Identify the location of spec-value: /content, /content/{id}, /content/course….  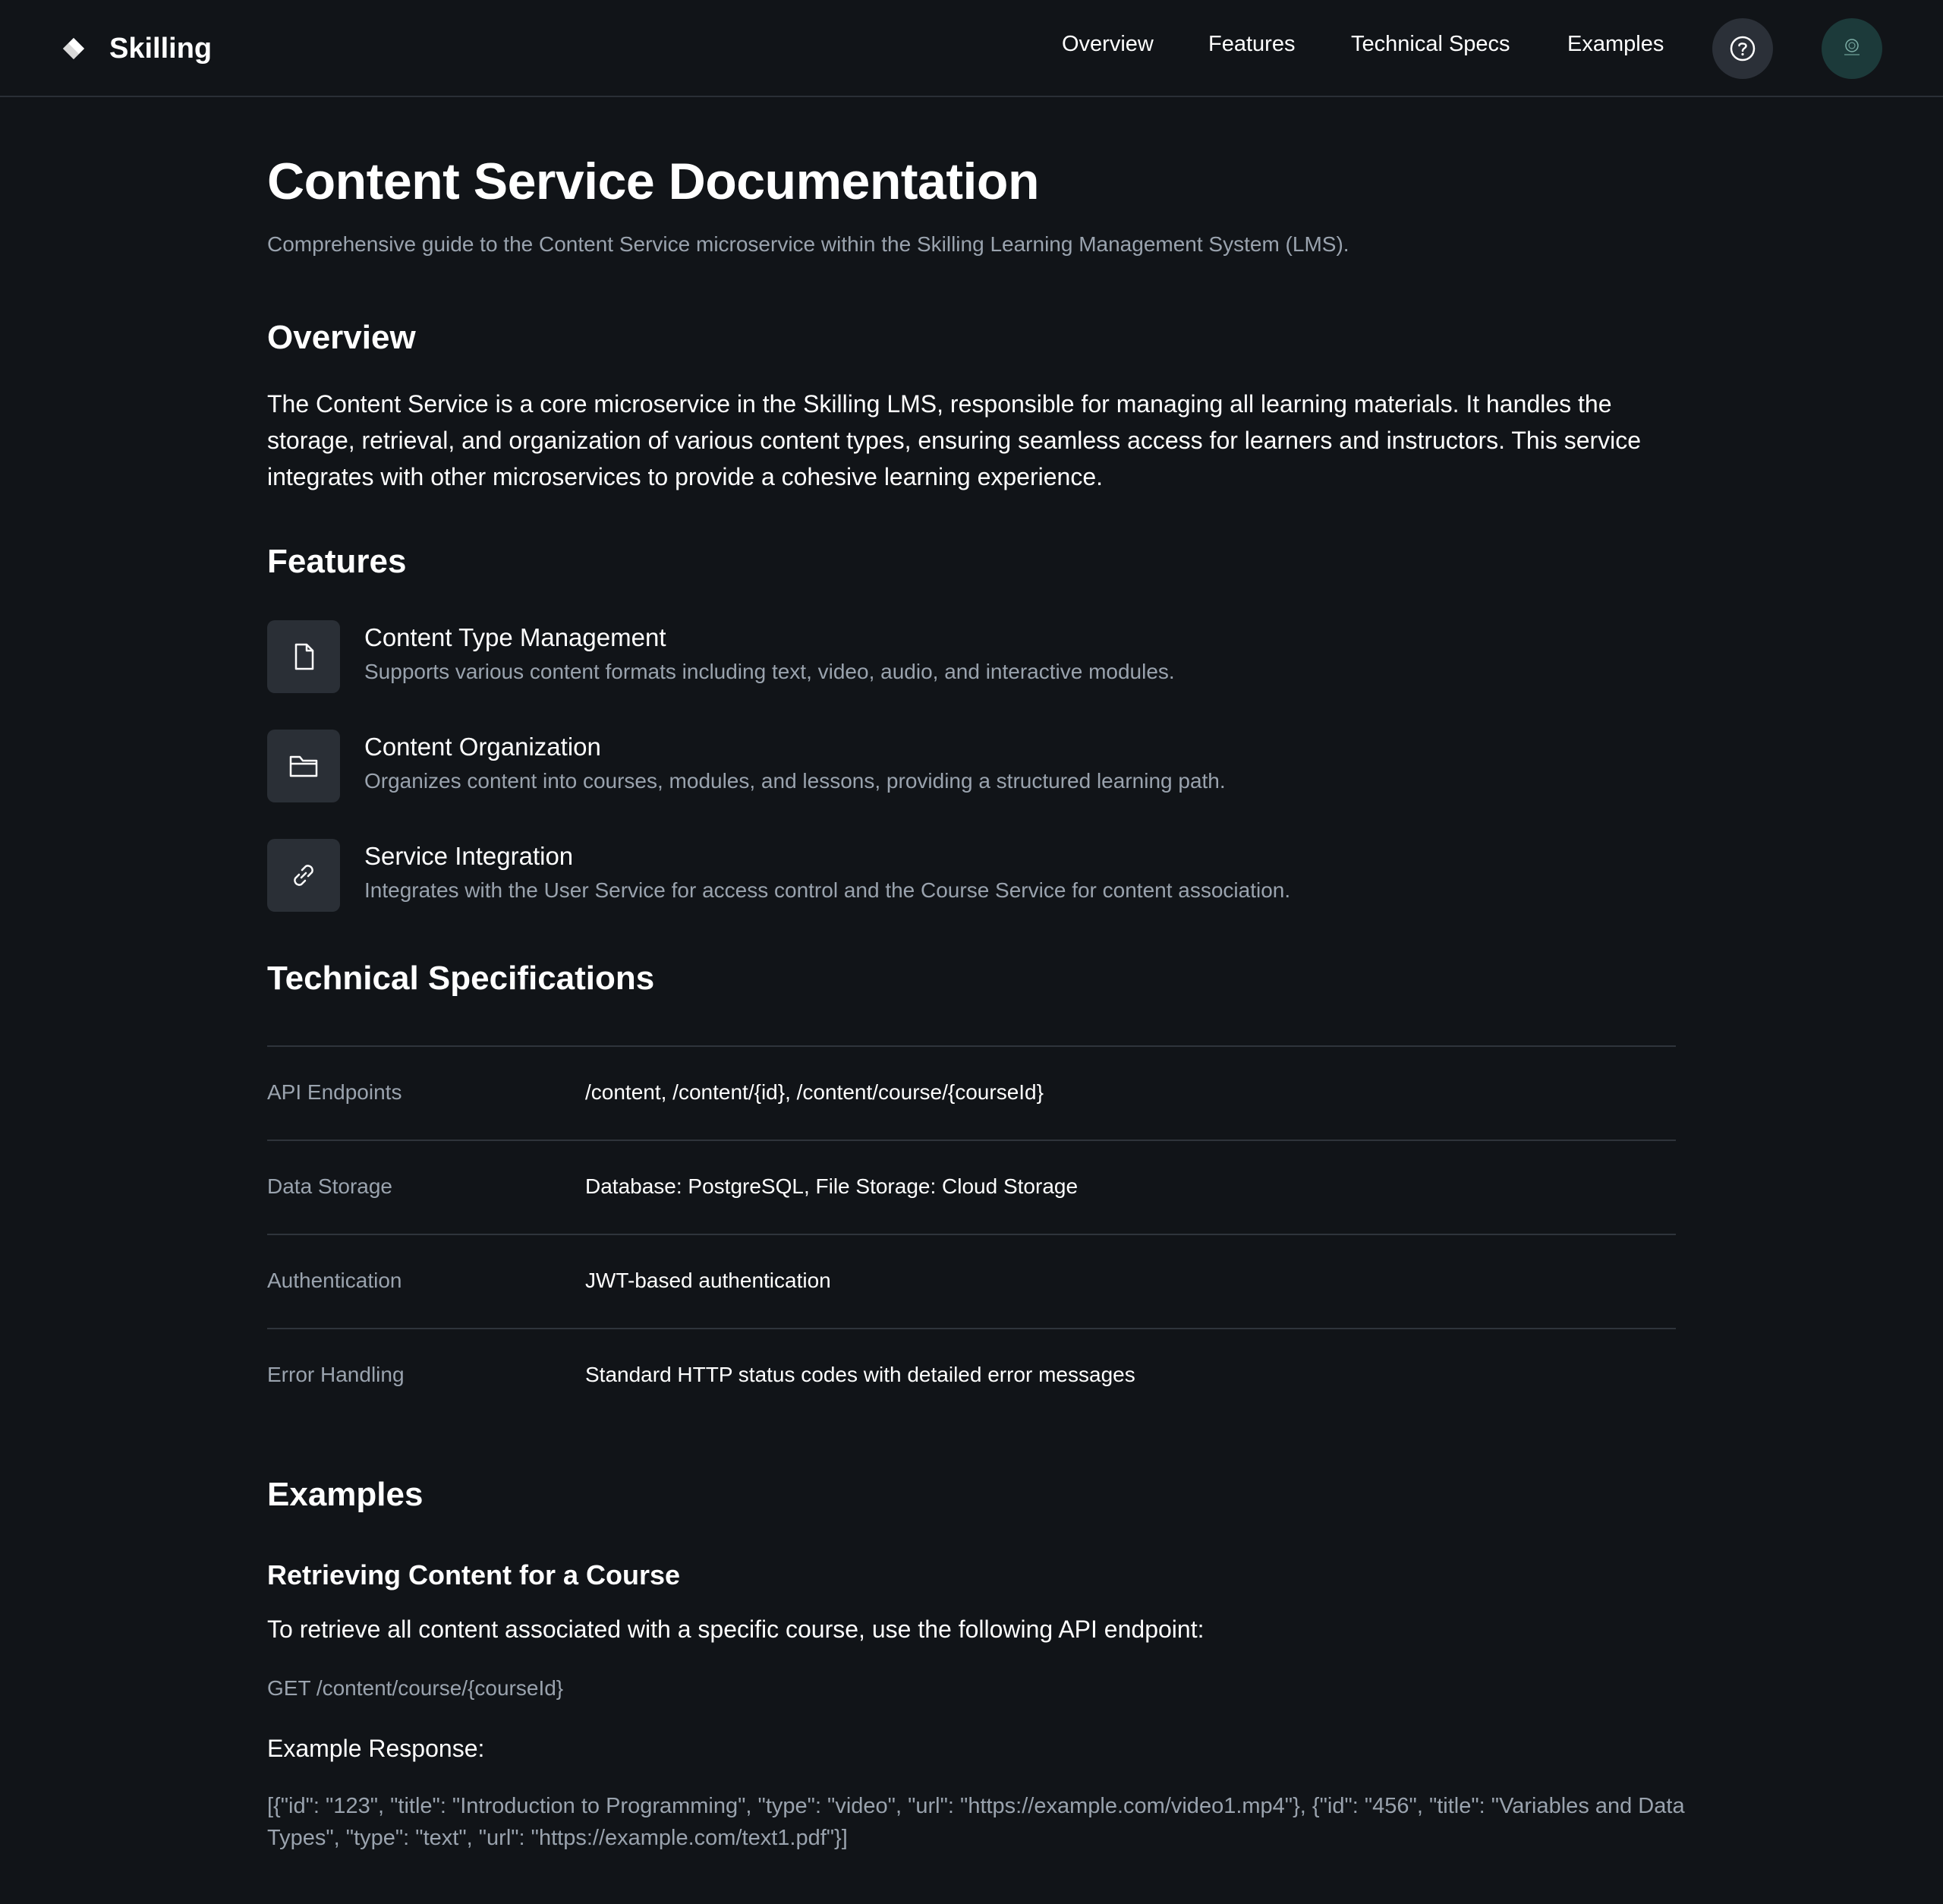
(814, 1092).